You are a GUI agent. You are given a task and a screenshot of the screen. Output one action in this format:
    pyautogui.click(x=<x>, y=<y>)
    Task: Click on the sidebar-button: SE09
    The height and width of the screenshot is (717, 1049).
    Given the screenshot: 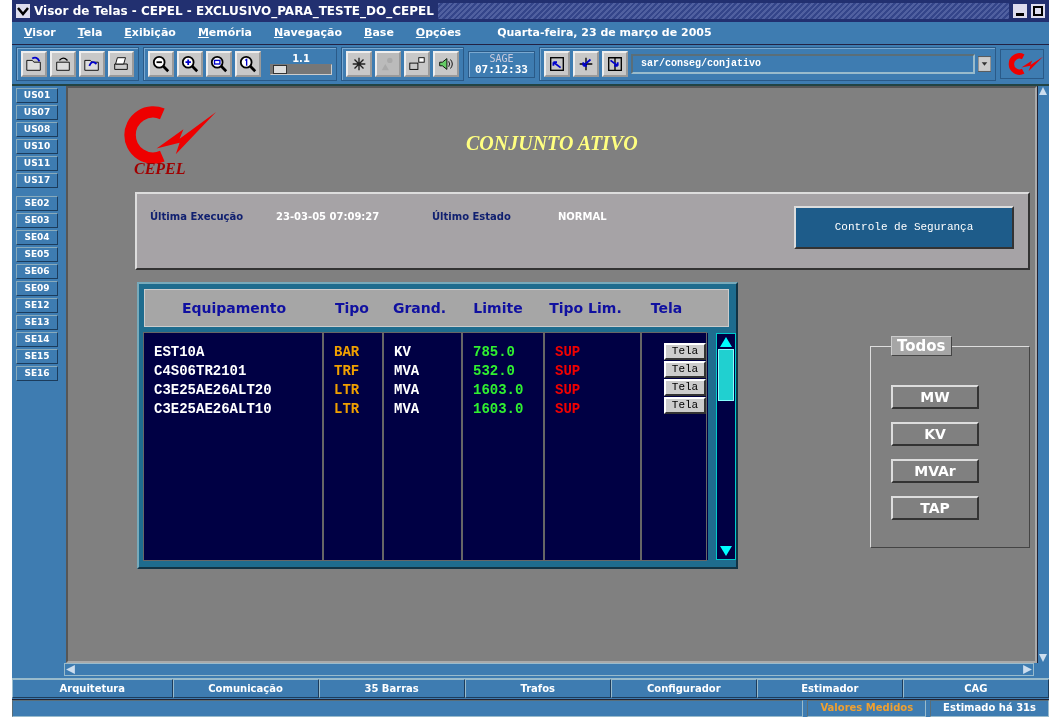 What is the action you would take?
    pyautogui.click(x=37, y=288)
    